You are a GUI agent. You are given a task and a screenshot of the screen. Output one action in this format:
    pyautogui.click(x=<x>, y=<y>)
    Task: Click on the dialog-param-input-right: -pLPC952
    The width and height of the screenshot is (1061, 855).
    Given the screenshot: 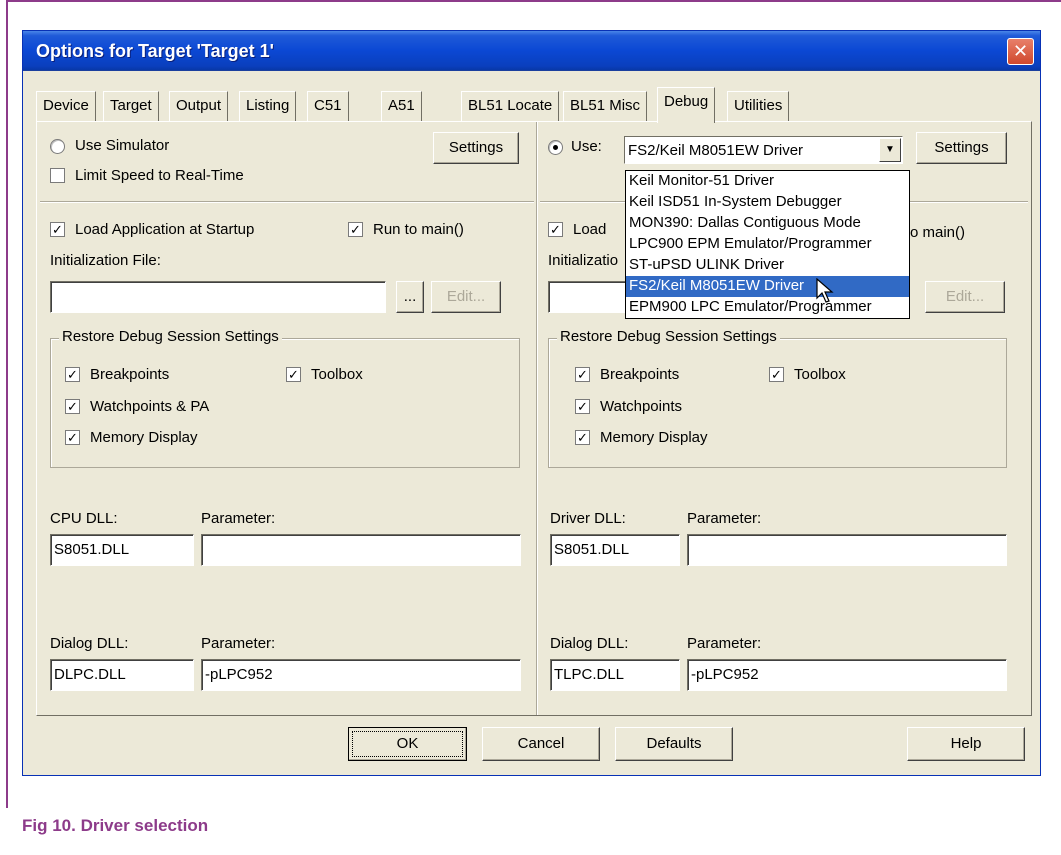 What is the action you would take?
    pyautogui.click(x=847, y=675)
    